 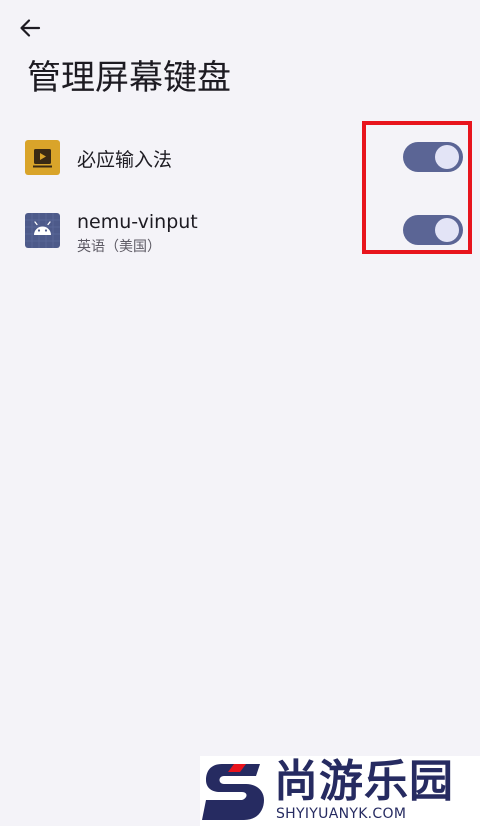 I want to click on keyboard-language: 英语（美国）, so click(x=119, y=247).